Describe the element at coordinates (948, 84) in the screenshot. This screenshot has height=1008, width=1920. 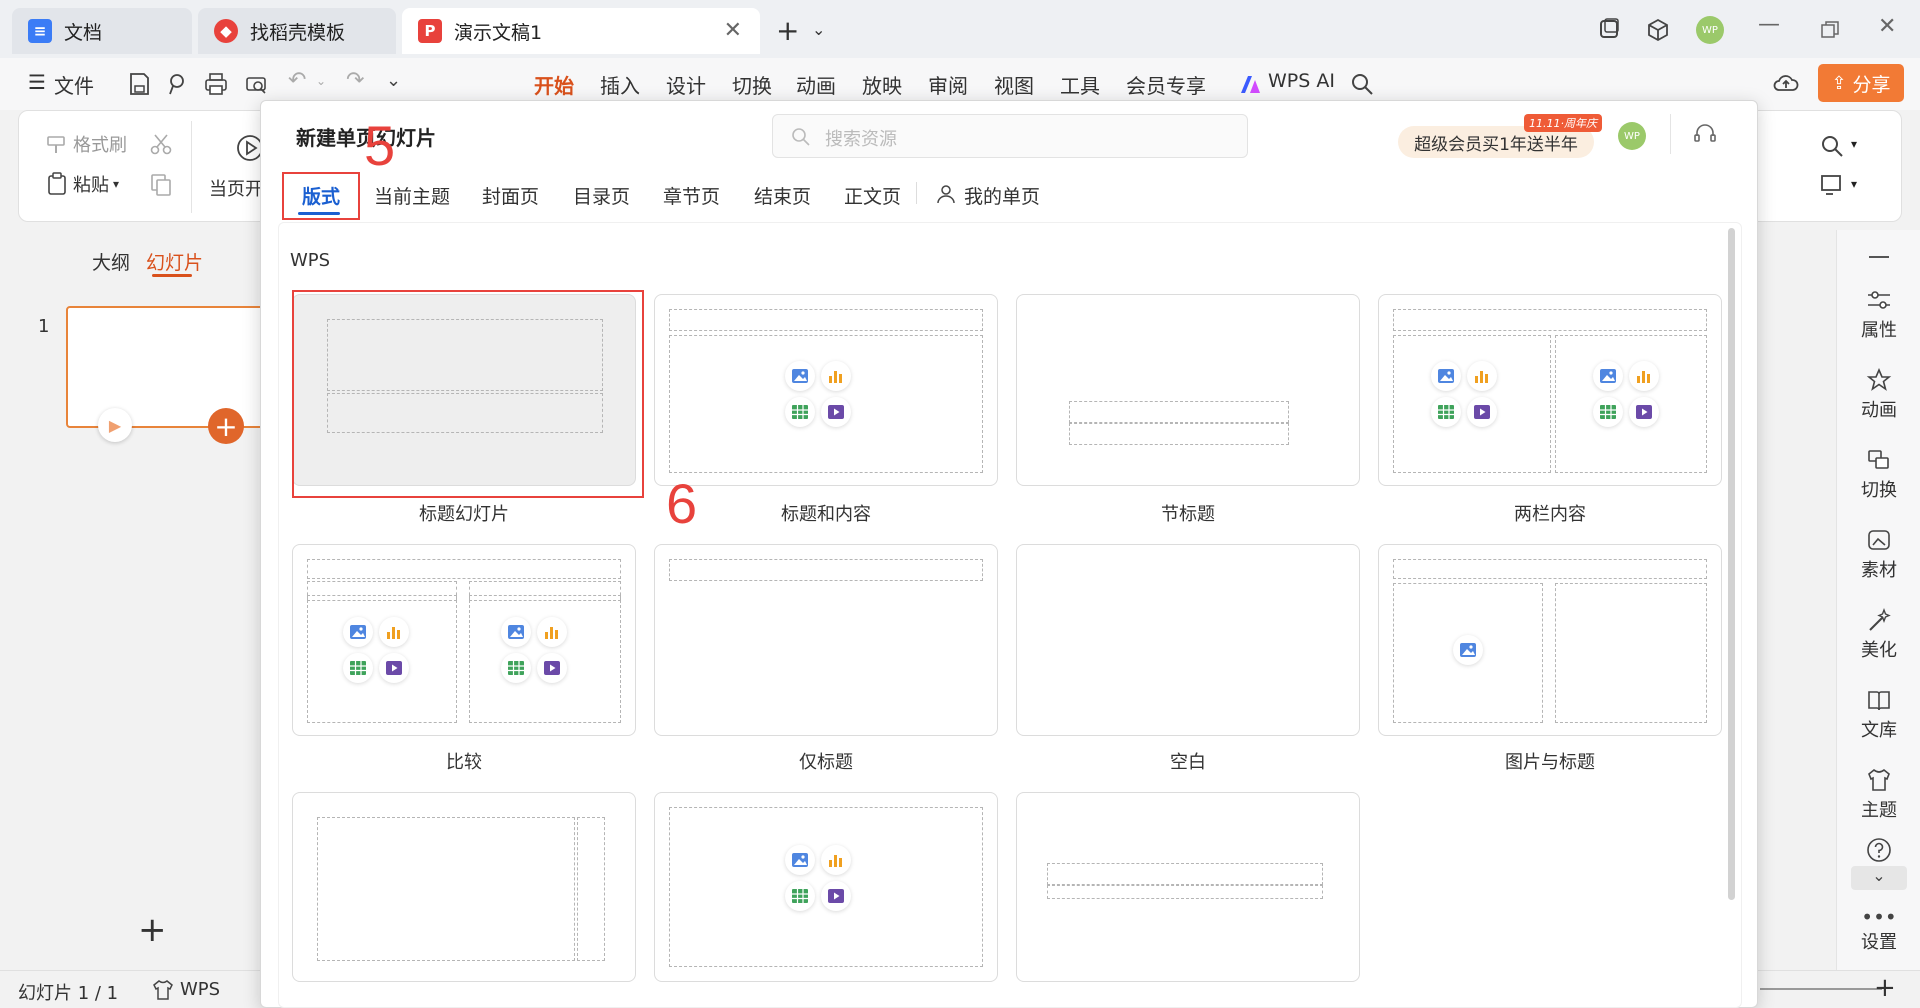
I see `menu-review: 审阅` at that location.